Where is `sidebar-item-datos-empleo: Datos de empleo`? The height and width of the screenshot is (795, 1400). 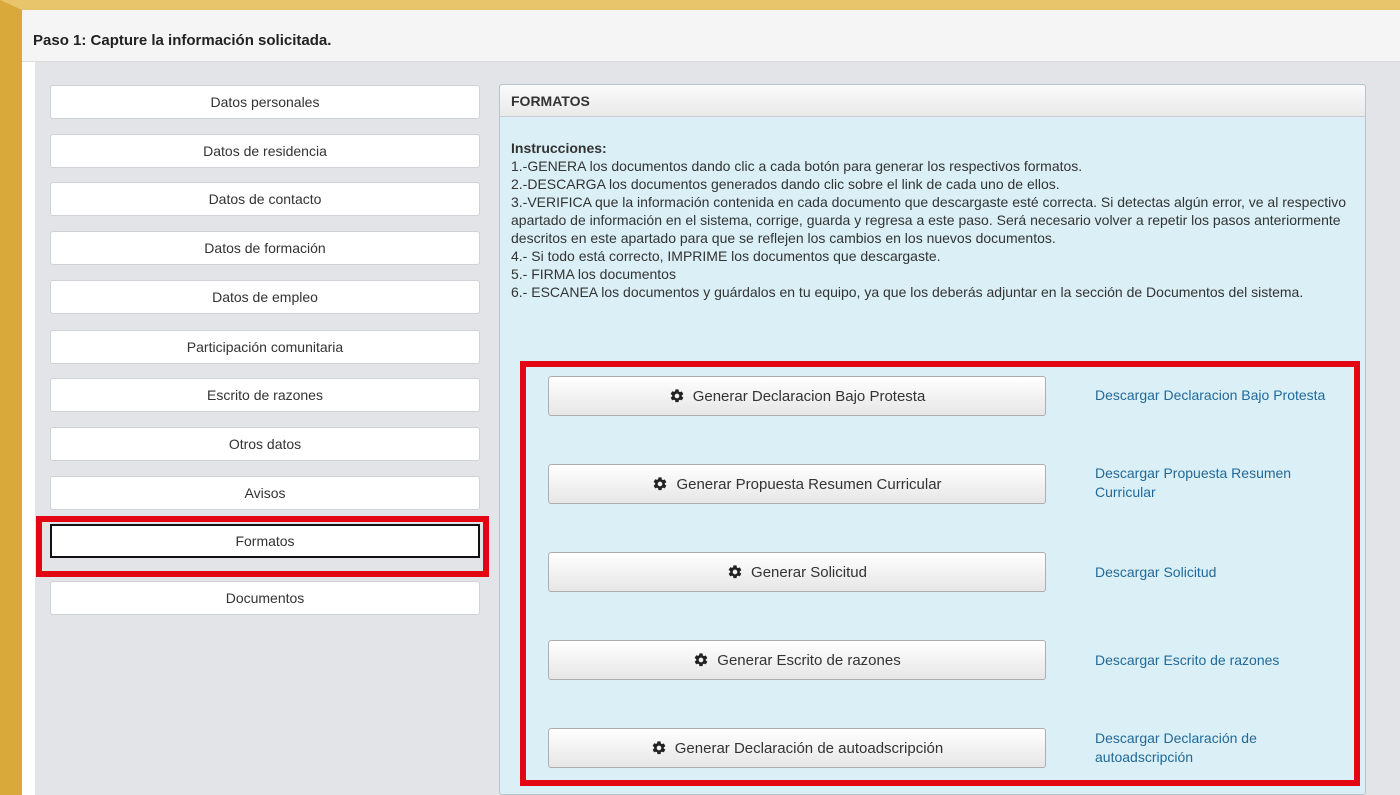
sidebar-item-datos-empleo: Datos de empleo is located at coordinates (265, 297).